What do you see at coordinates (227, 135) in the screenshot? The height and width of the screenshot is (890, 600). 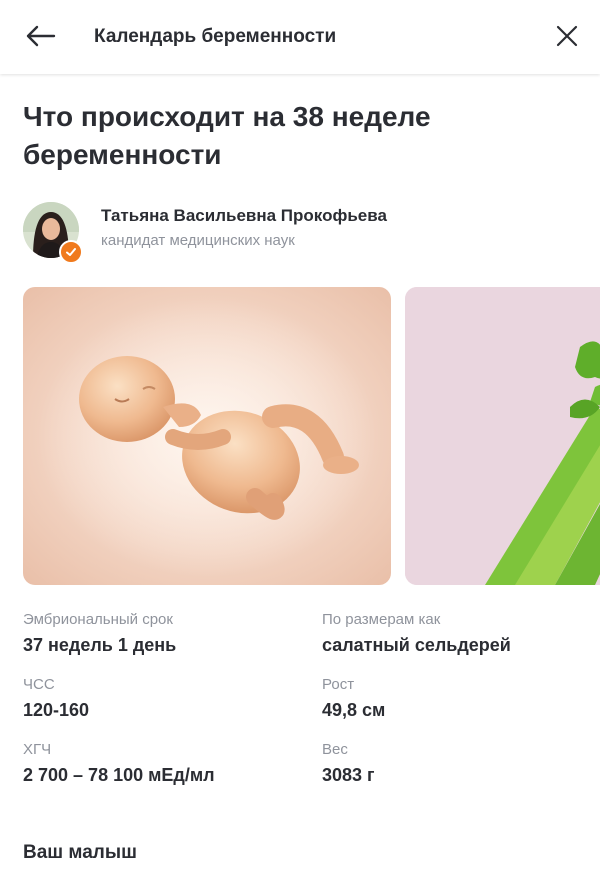 I see `page-title: Что происходит на 38 неделе беременности` at bounding box center [227, 135].